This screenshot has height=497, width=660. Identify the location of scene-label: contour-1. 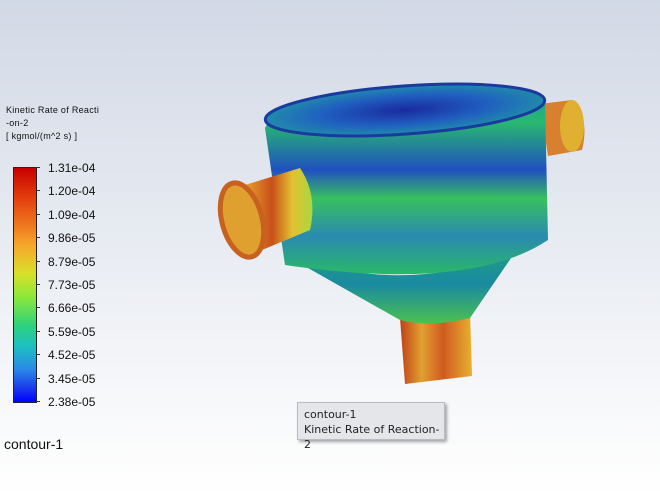
(34, 444).